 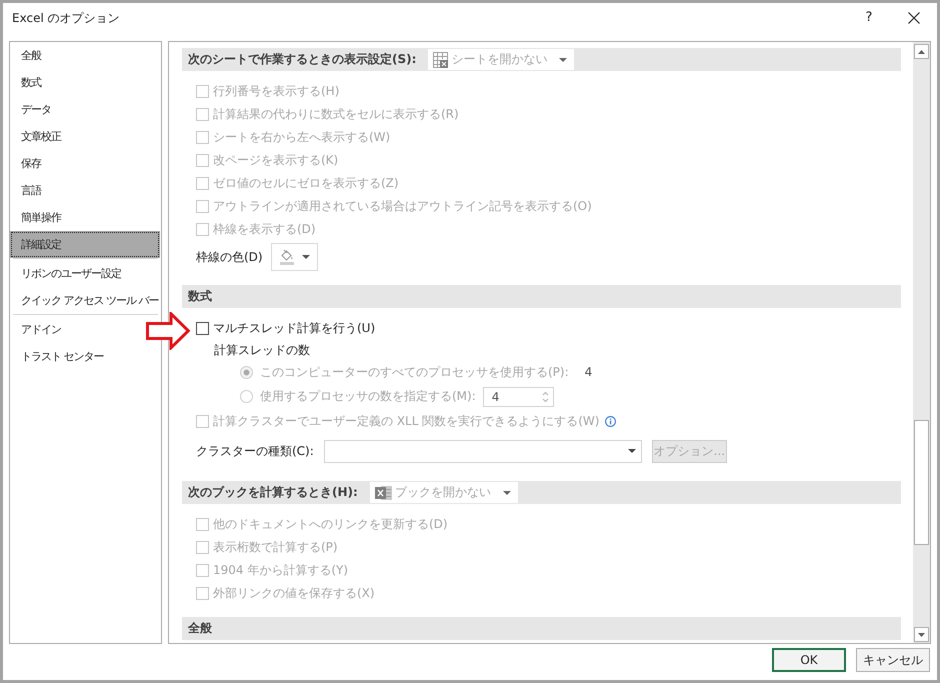 What do you see at coordinates (229, 257) in the screenshot?
I see `color-label: 枠線の色(D)` at bounding box center [229, 257].